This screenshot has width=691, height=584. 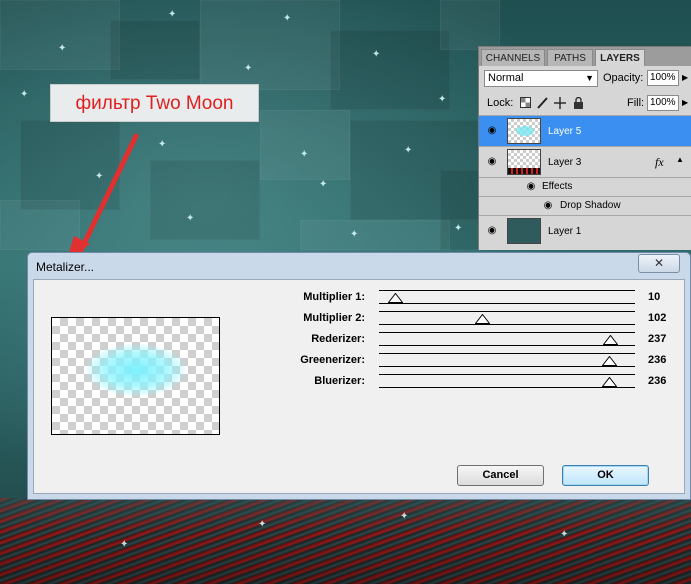 What do you see at coordinates (585, 161) in the screenshot?
I see `layer-row-layer-3: ◉ Layer 3 fx ▲` at bounding box center [585, 161].